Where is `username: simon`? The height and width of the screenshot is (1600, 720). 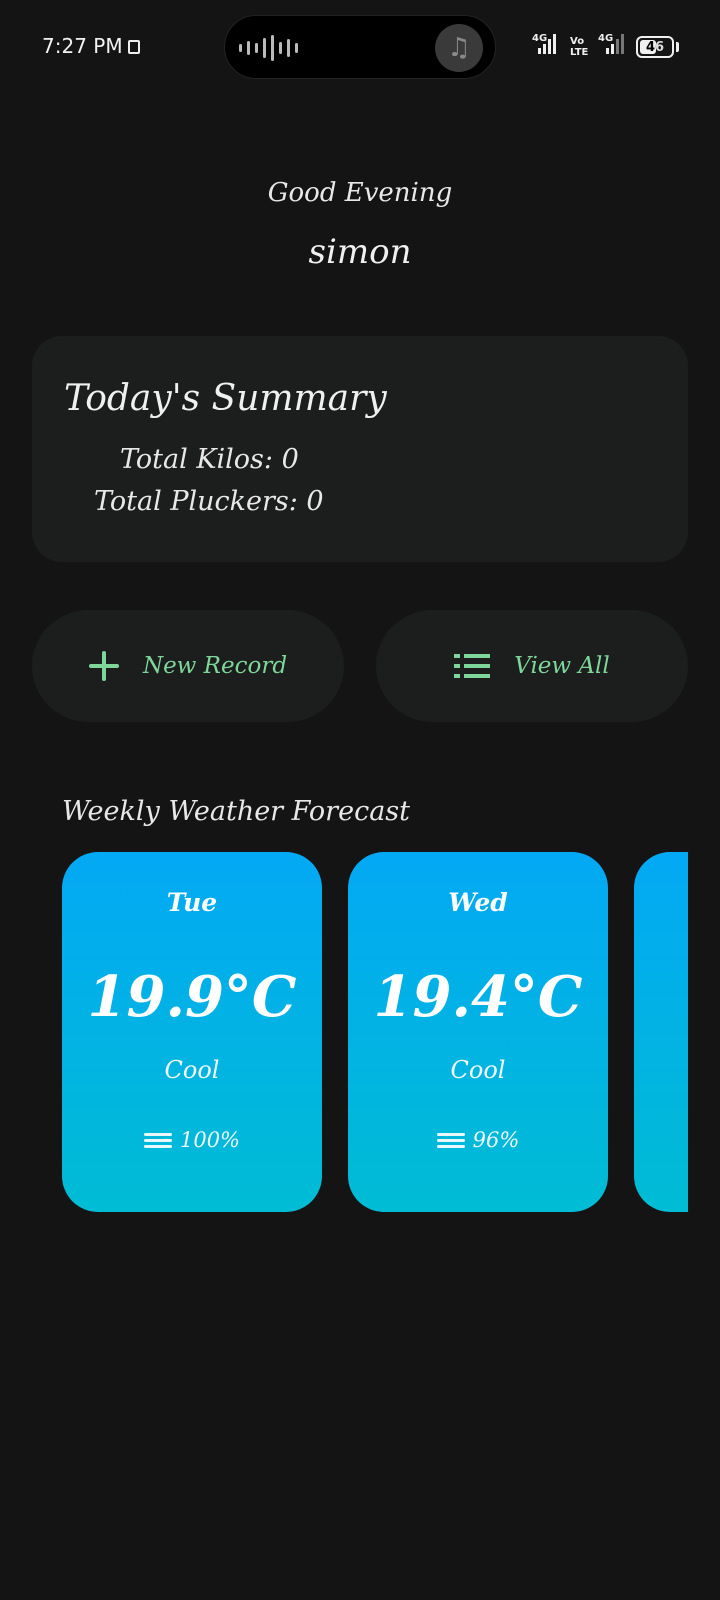
username: simon is located at coordinates (360, 252).